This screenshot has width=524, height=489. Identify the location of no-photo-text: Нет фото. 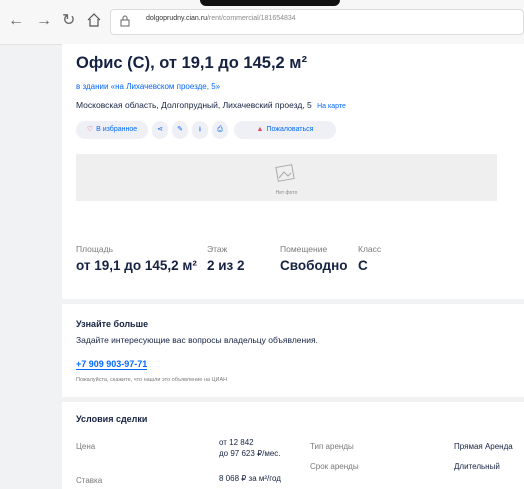
(286, 193).